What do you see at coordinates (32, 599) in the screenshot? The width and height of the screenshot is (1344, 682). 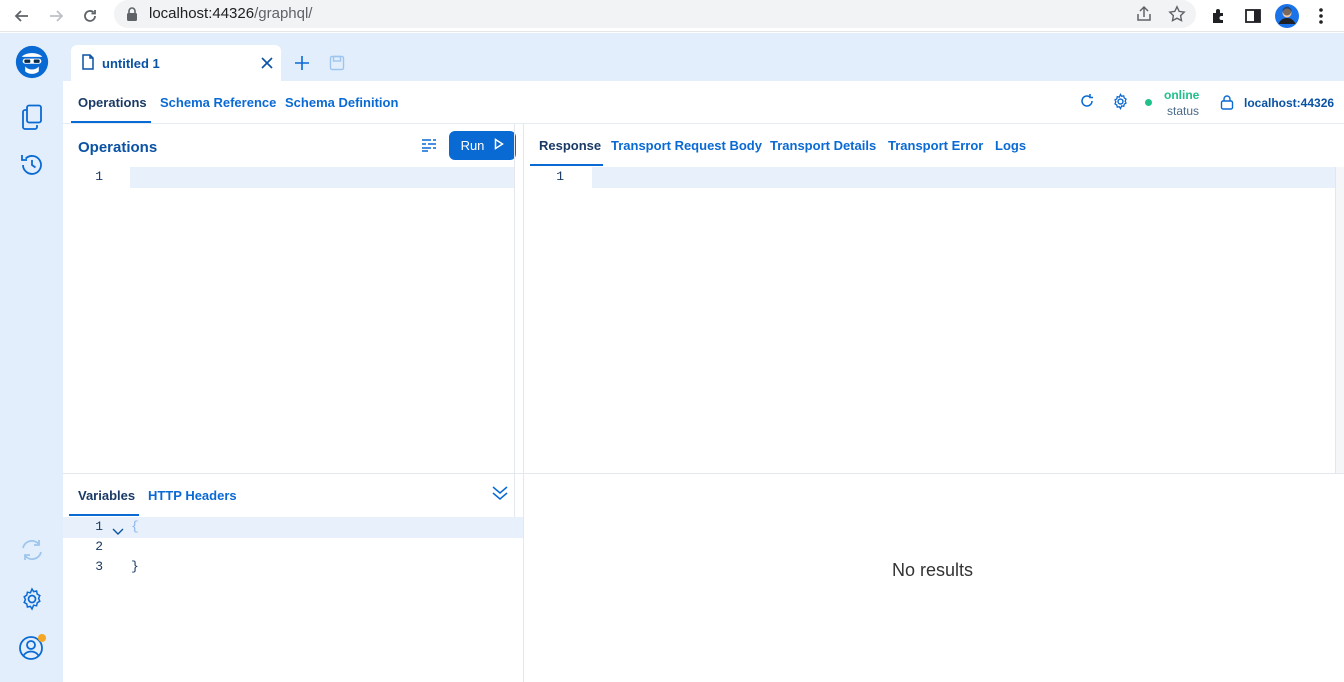 I see `settings-icon` at bounding box center [32, 599].